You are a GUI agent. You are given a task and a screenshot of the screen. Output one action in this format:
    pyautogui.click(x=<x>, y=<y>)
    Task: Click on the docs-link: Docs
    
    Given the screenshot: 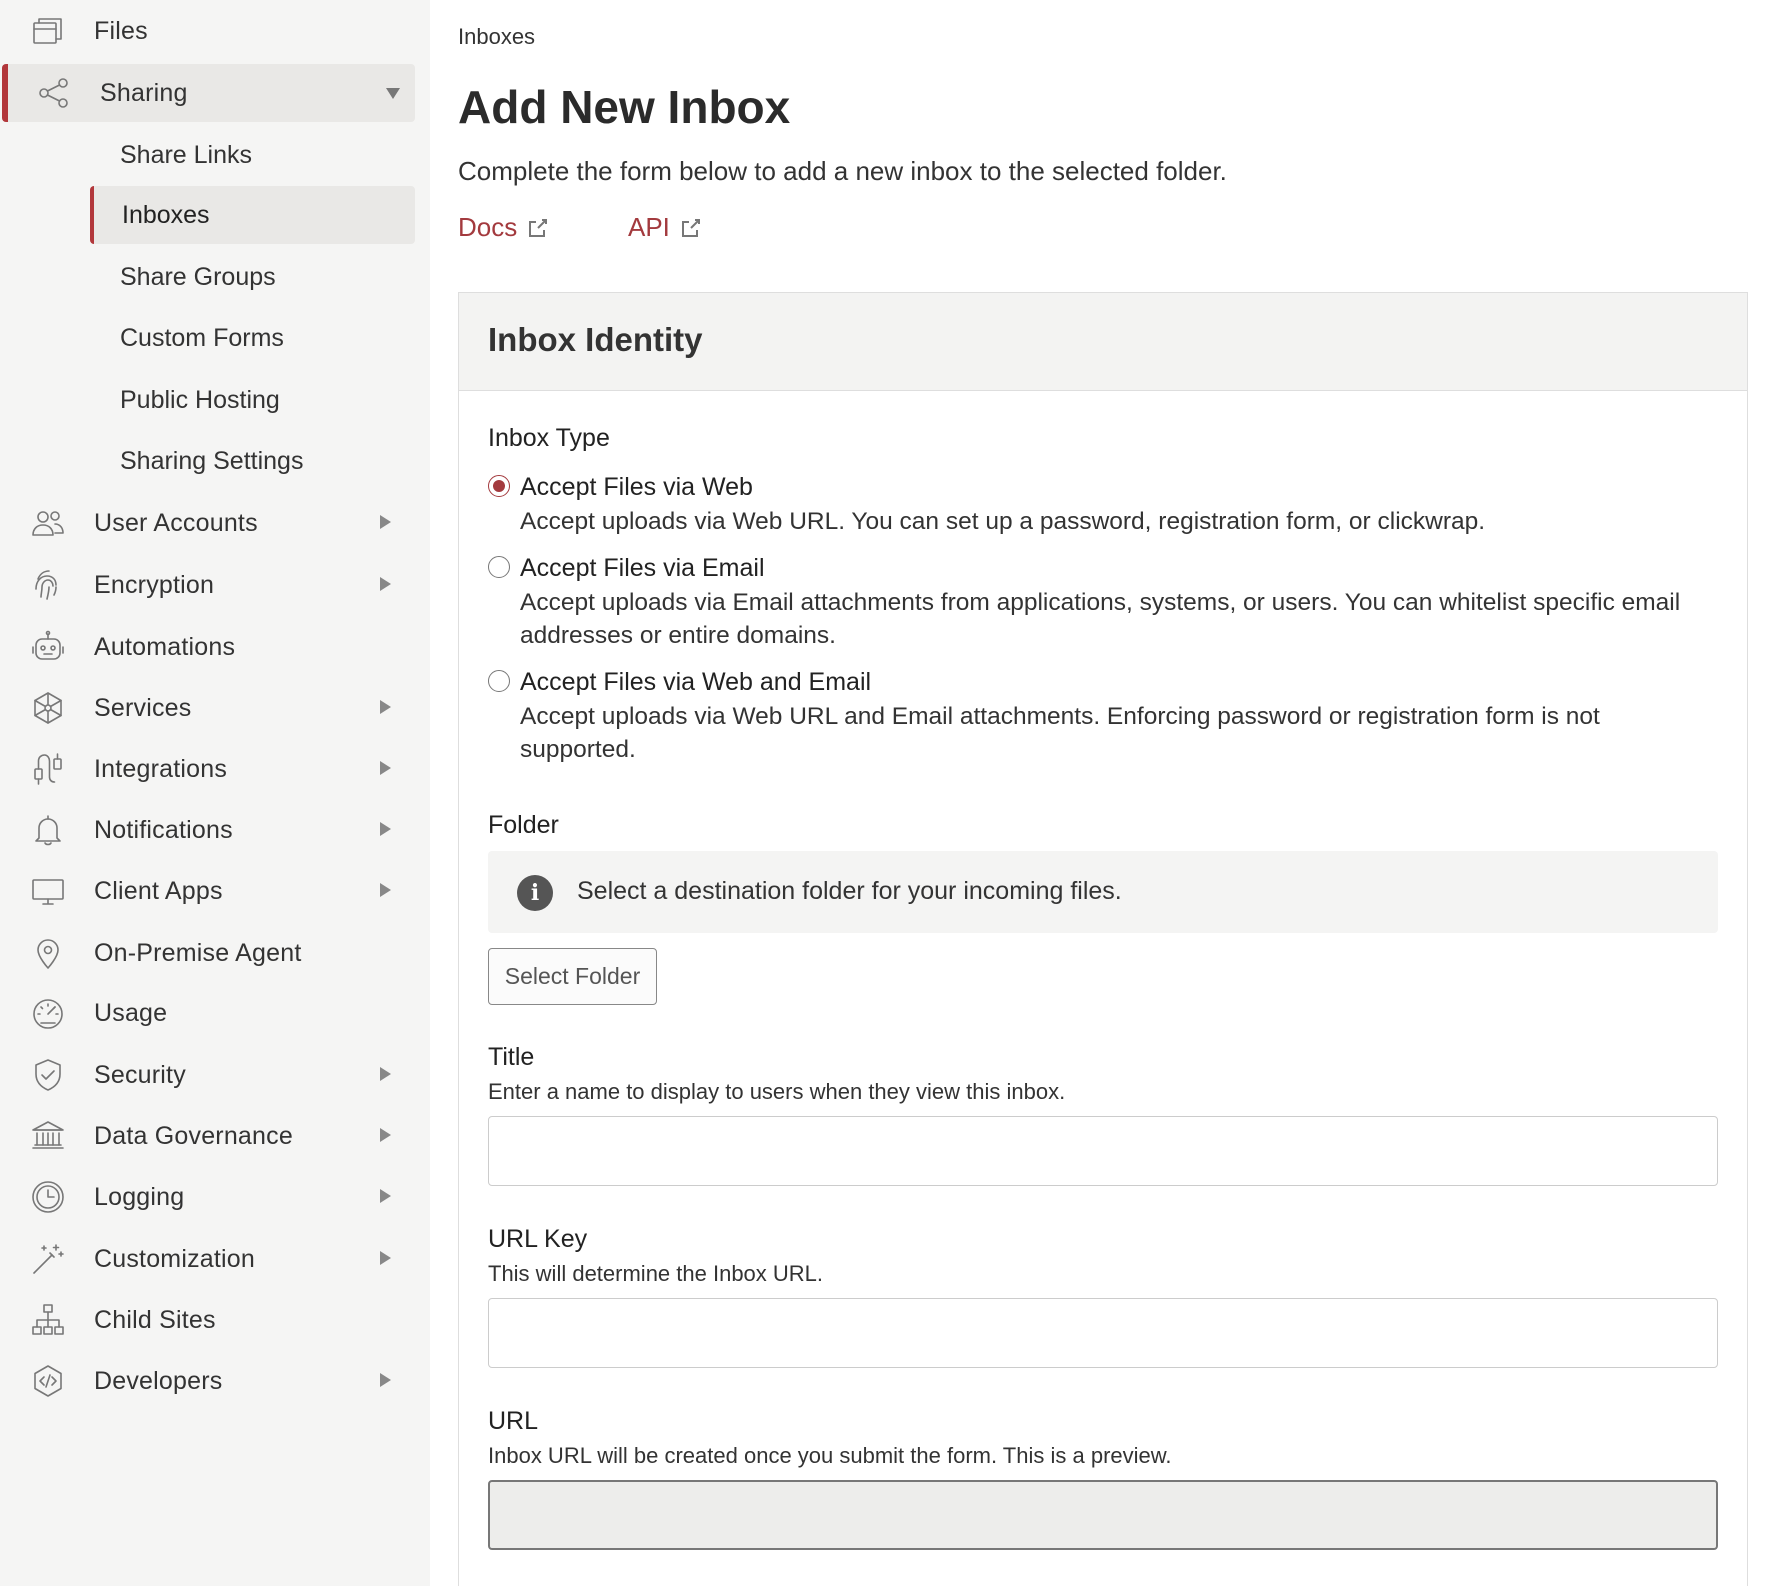 What is the action you would take?
    pyautogui.click(x=503, y=227)
    